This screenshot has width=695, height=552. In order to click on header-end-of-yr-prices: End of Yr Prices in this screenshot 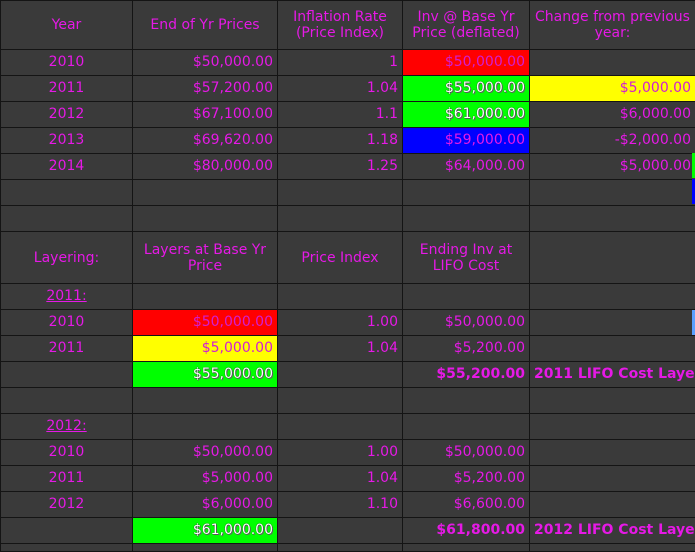, I will do `click(205, 25)`.